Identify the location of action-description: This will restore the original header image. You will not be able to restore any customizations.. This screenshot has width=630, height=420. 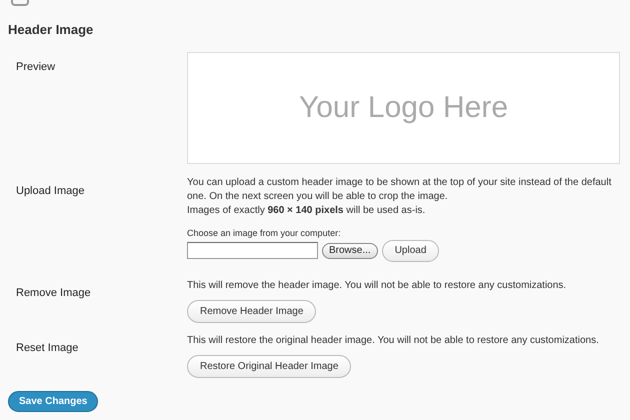
(393, 341).